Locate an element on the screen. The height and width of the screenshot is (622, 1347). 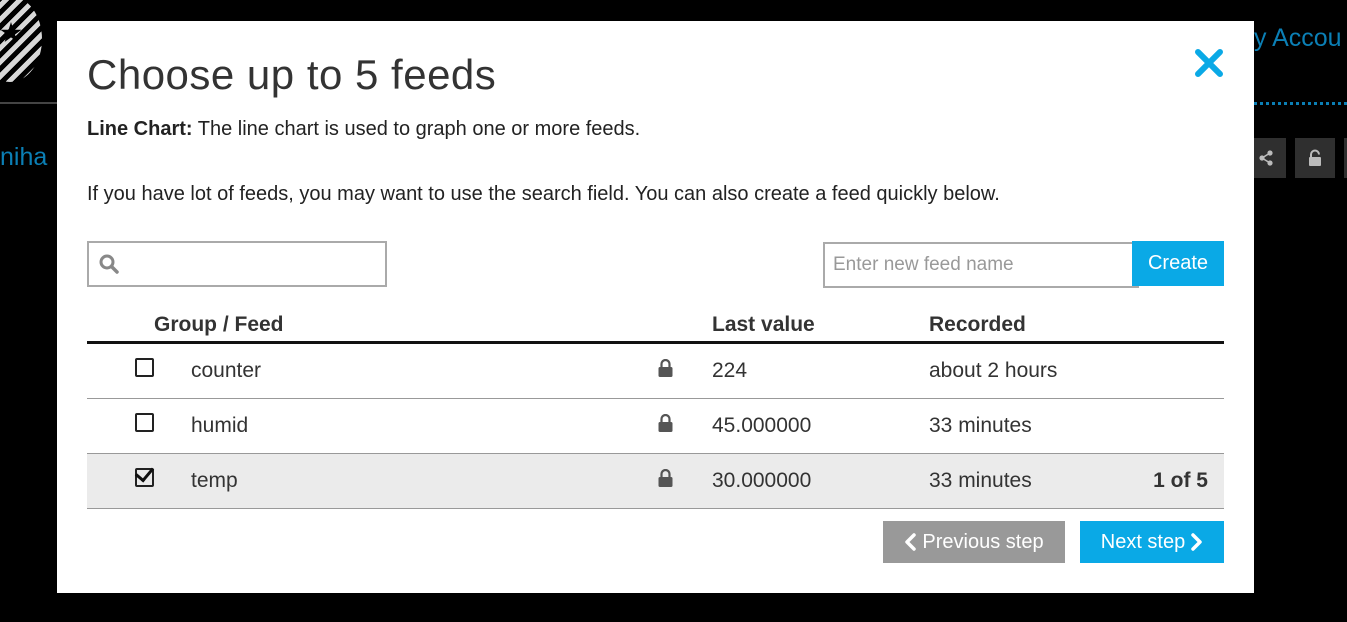
feed-last-value: 45.000000 is located at coordinates (820, 426).